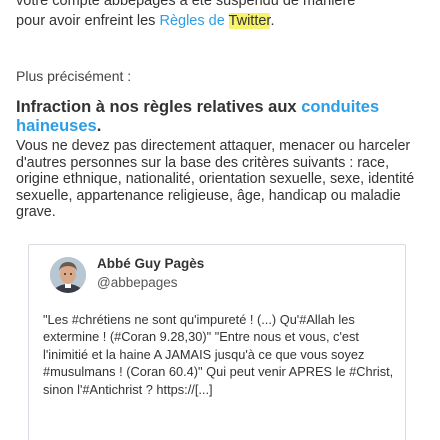 The width and height of the screenshot is (440, 440). I want to click on intro-line2-suffix: ., so click(272, 21).